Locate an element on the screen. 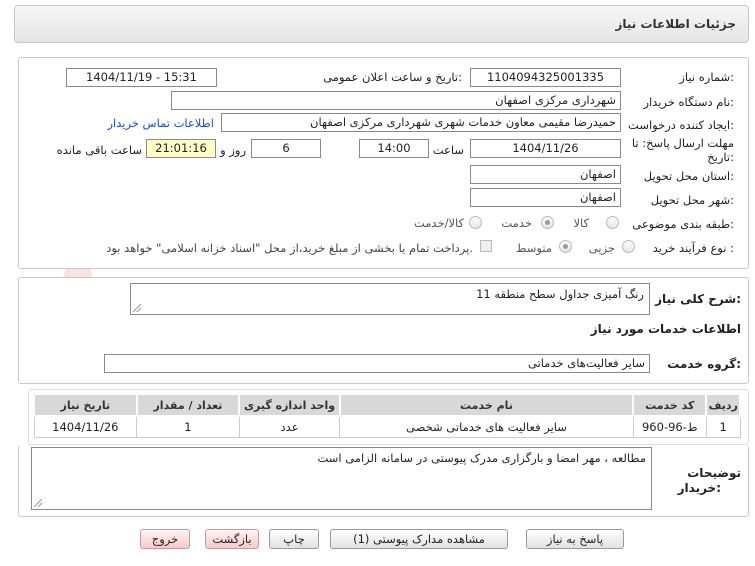  remaining-days-label: روز و is located at coordinates (233, 150).